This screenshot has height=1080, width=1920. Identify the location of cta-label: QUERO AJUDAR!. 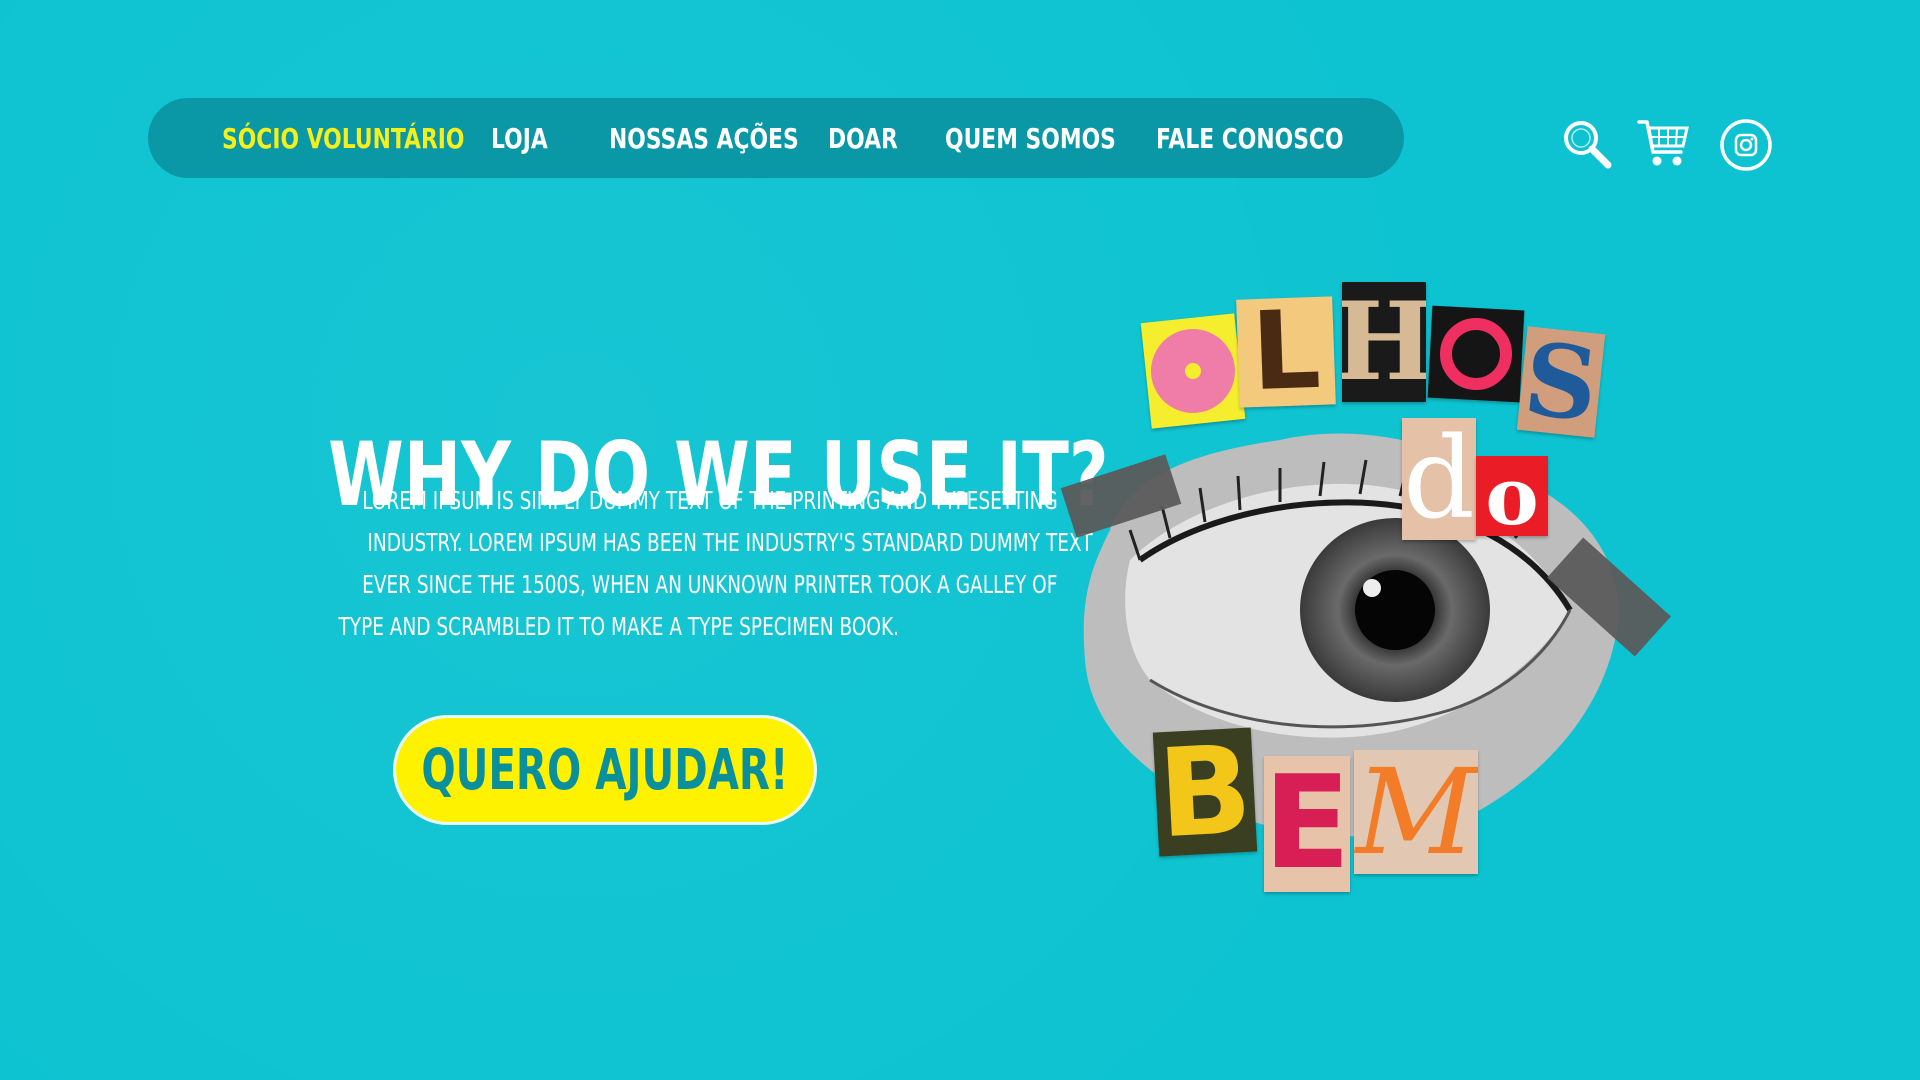
(605, 770).